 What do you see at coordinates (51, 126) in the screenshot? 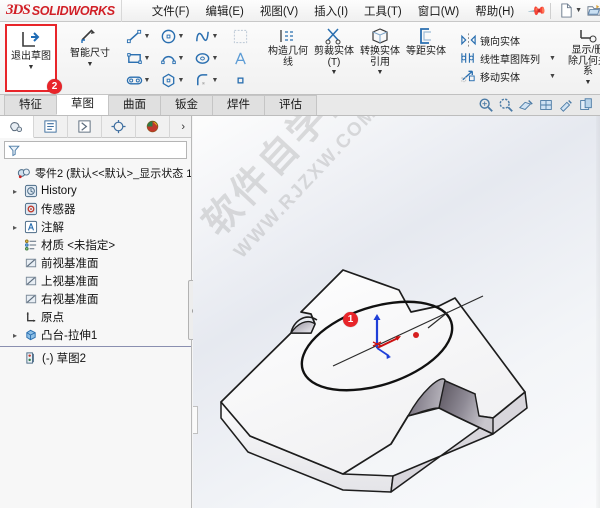
I see `property-manager-tab` at bounding box center [51, 126].